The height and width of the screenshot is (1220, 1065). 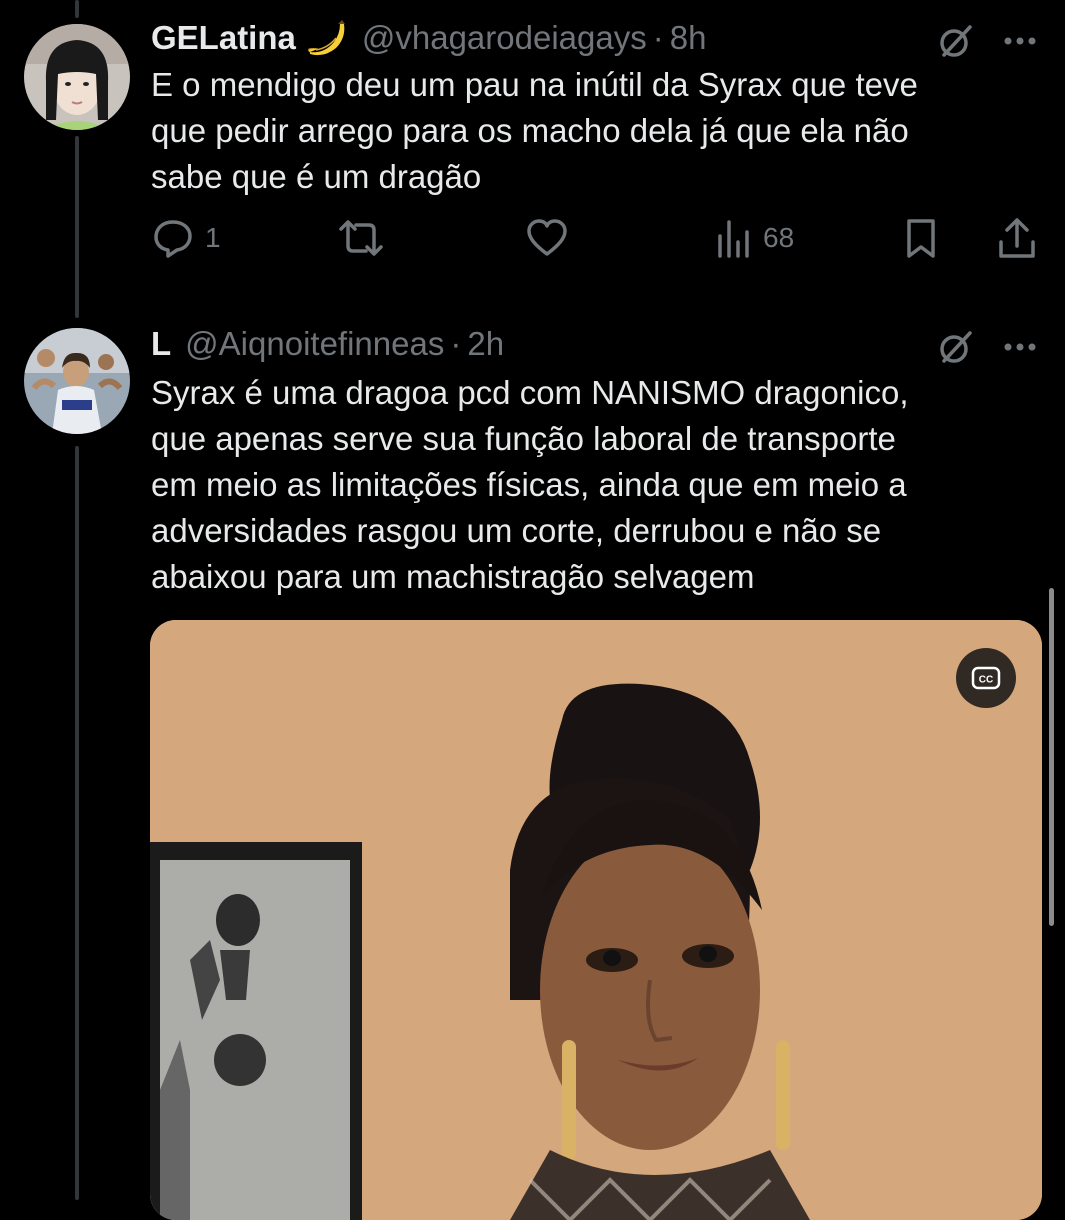 I want to click on reply-button: 1, so click(x=186, y=238).